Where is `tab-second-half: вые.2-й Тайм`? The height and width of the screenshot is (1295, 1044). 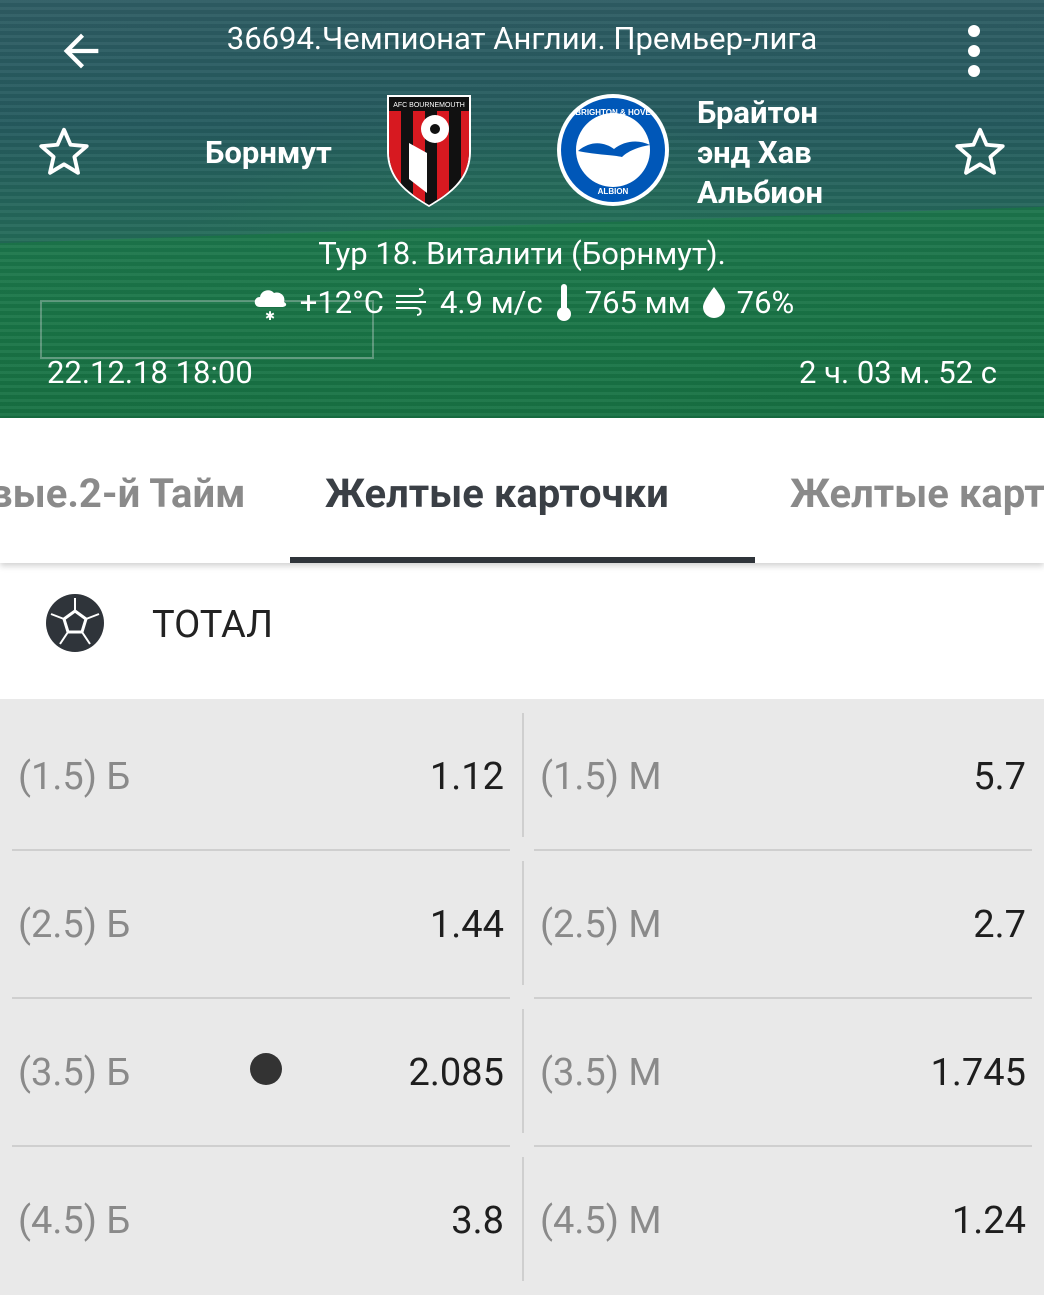
tab-second-half: вые.2-й Тайм is located at coordinates (122, 493).